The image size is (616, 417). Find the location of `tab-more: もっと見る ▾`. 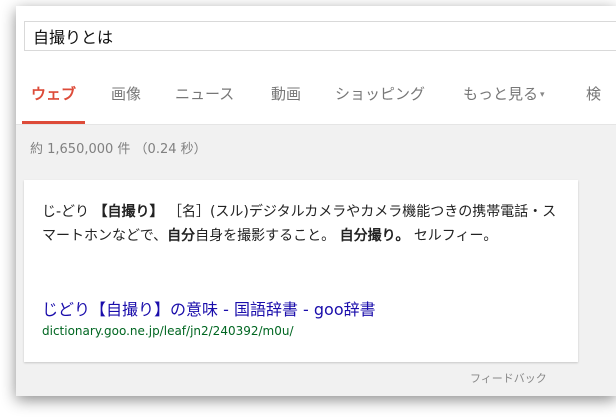

tab-more: もっと見る ▾ is located at coordinates (504, 94).